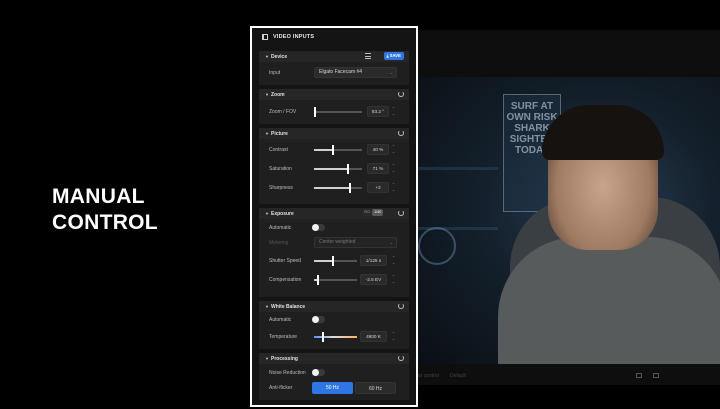  I want to click on section-header-exposure: ▼ Exposure ISO 1/40, so click(334, 213).